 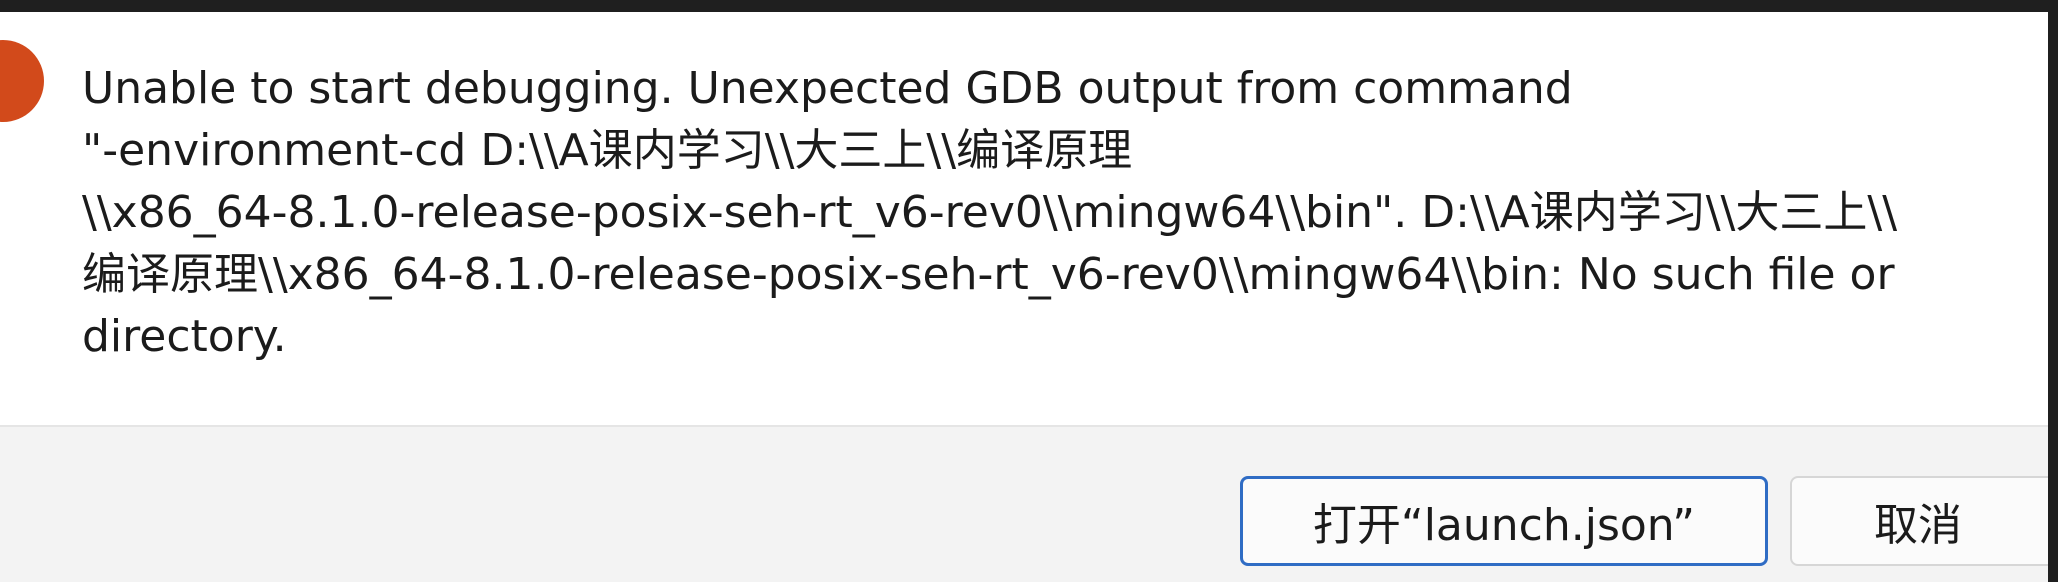 I want to click on error-icon, so click(x=22, y=81).